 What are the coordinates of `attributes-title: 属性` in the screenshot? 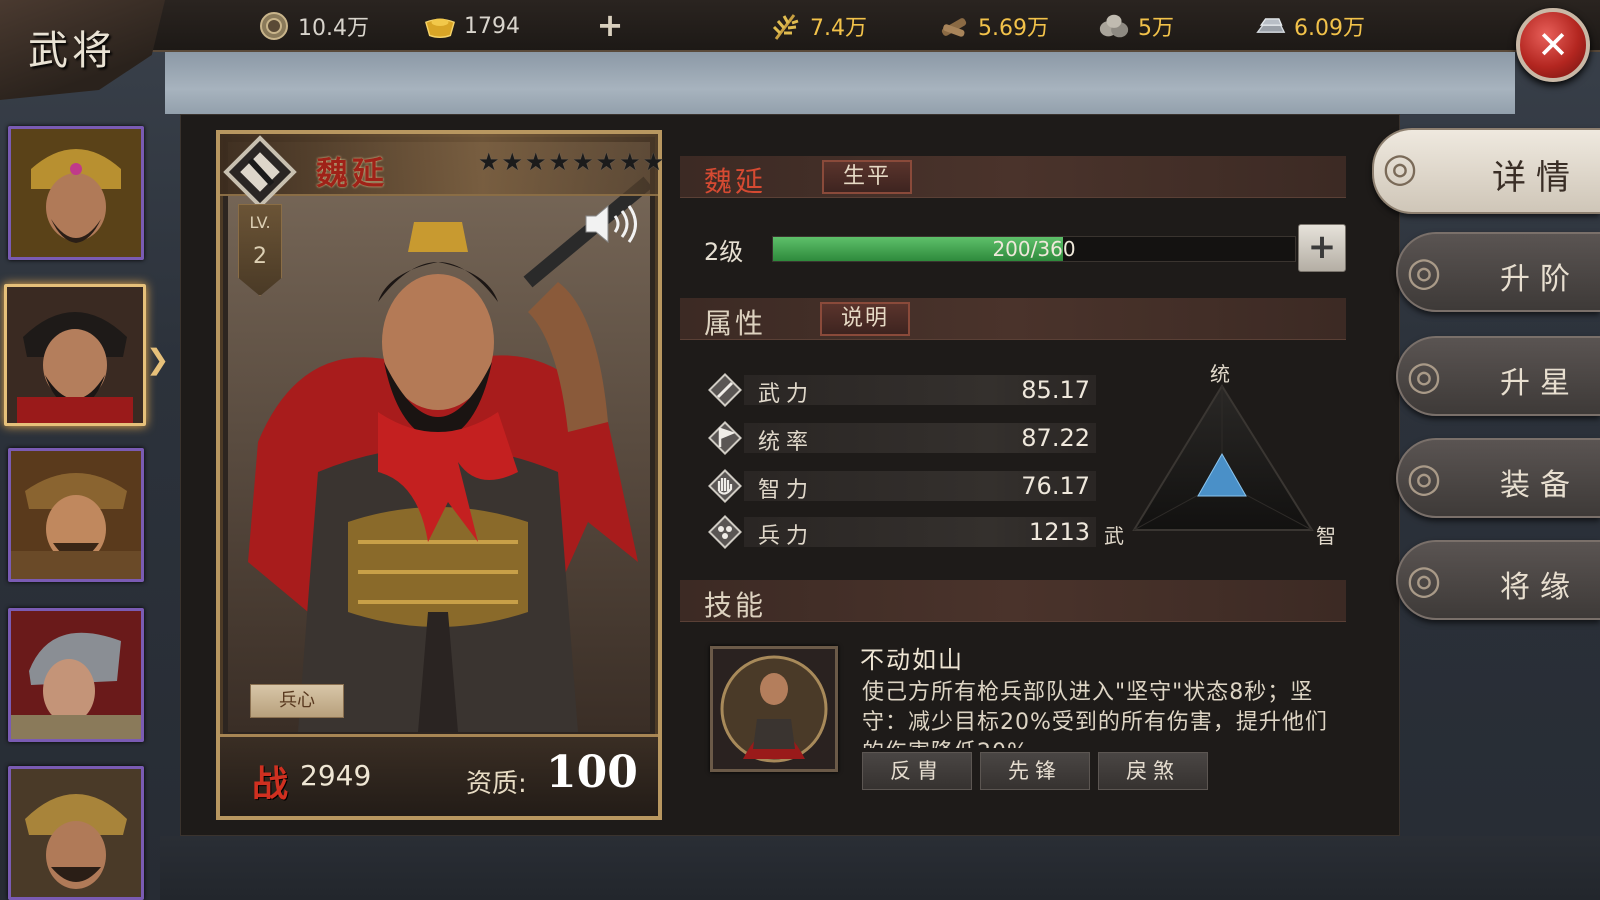 It's located at (735, 323).